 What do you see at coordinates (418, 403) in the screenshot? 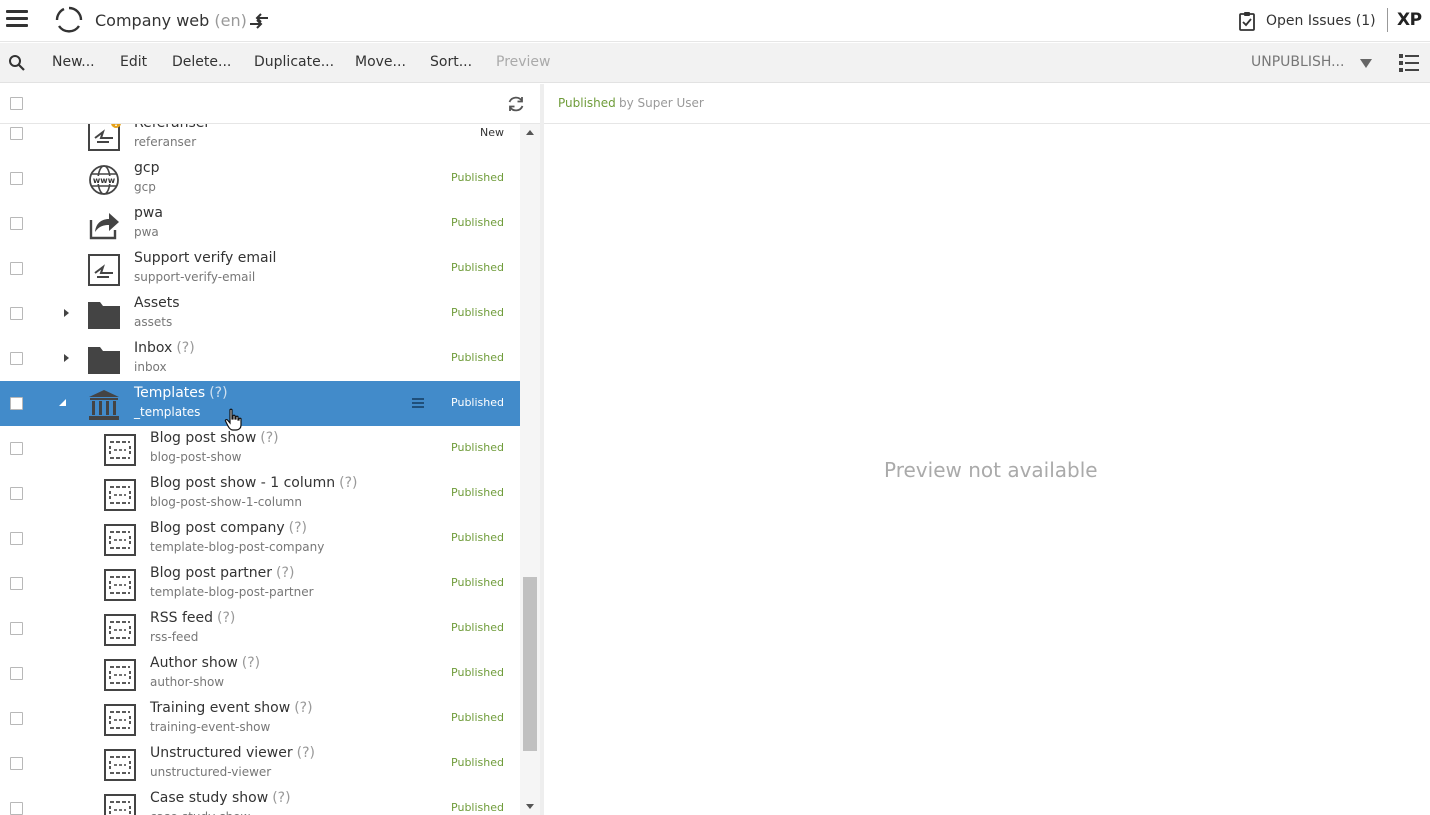
I see `row-menu-icon` at bounding box center [418, 403].